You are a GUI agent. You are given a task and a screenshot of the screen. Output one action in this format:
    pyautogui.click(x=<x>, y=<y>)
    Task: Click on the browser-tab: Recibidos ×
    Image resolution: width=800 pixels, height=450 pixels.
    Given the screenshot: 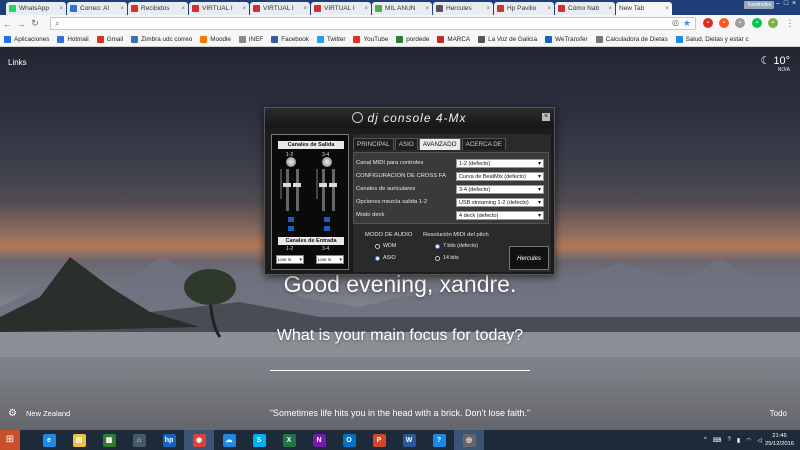 What is the action you would take?
    pyautogui.click(x=158, y=8)
    